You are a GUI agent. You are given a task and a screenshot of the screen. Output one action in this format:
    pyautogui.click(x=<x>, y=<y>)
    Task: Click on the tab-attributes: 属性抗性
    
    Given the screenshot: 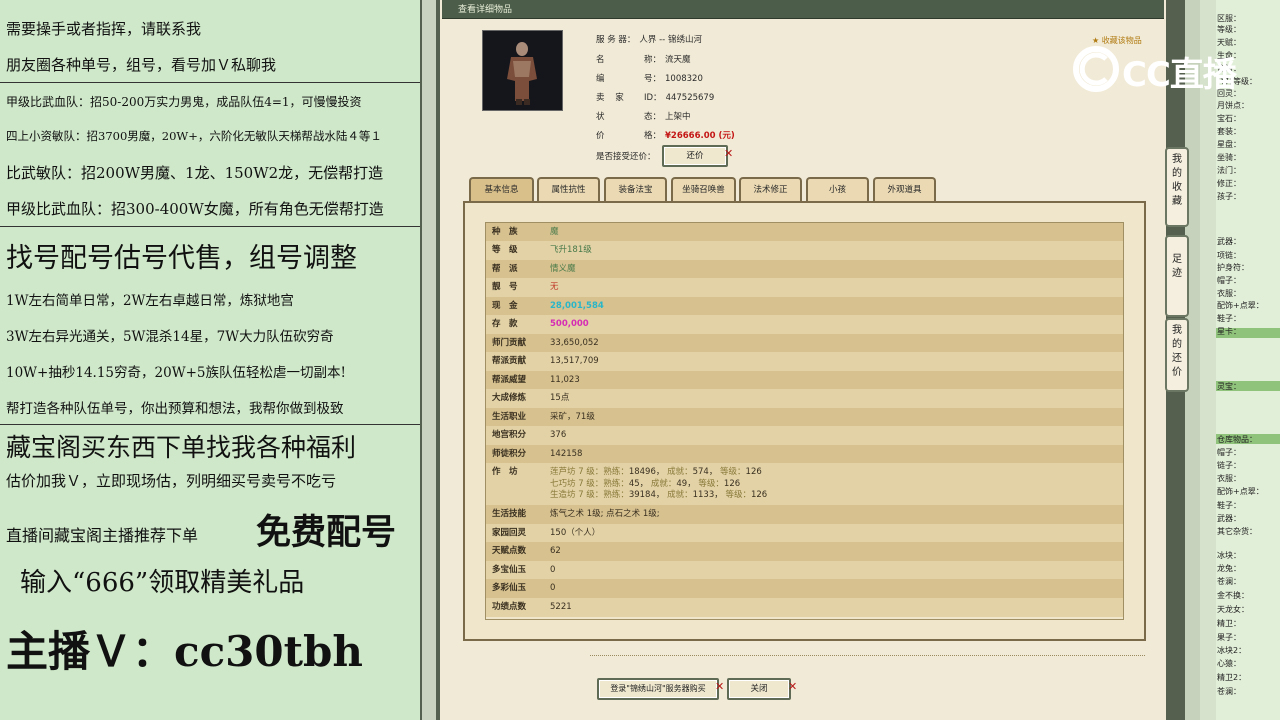 What is the action you would take?
    pyautogui.click(x=568, y=189)
    